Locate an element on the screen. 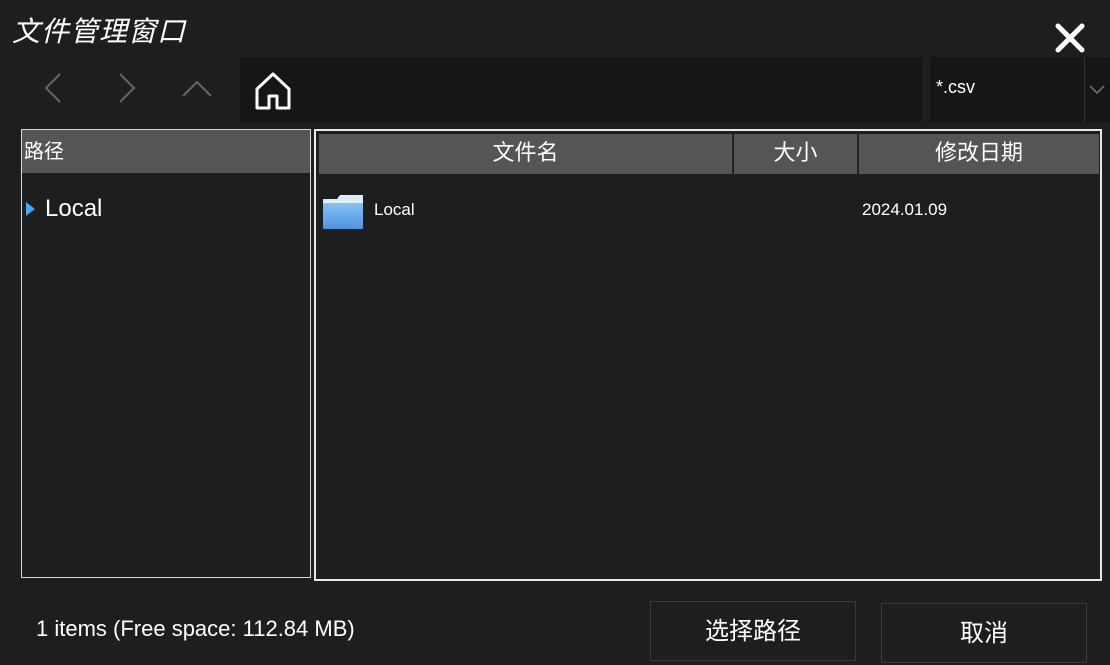 Image resolution: width=1110 pixels, height=665 pixels. file-name: Local is located at coordinates (394, 209).